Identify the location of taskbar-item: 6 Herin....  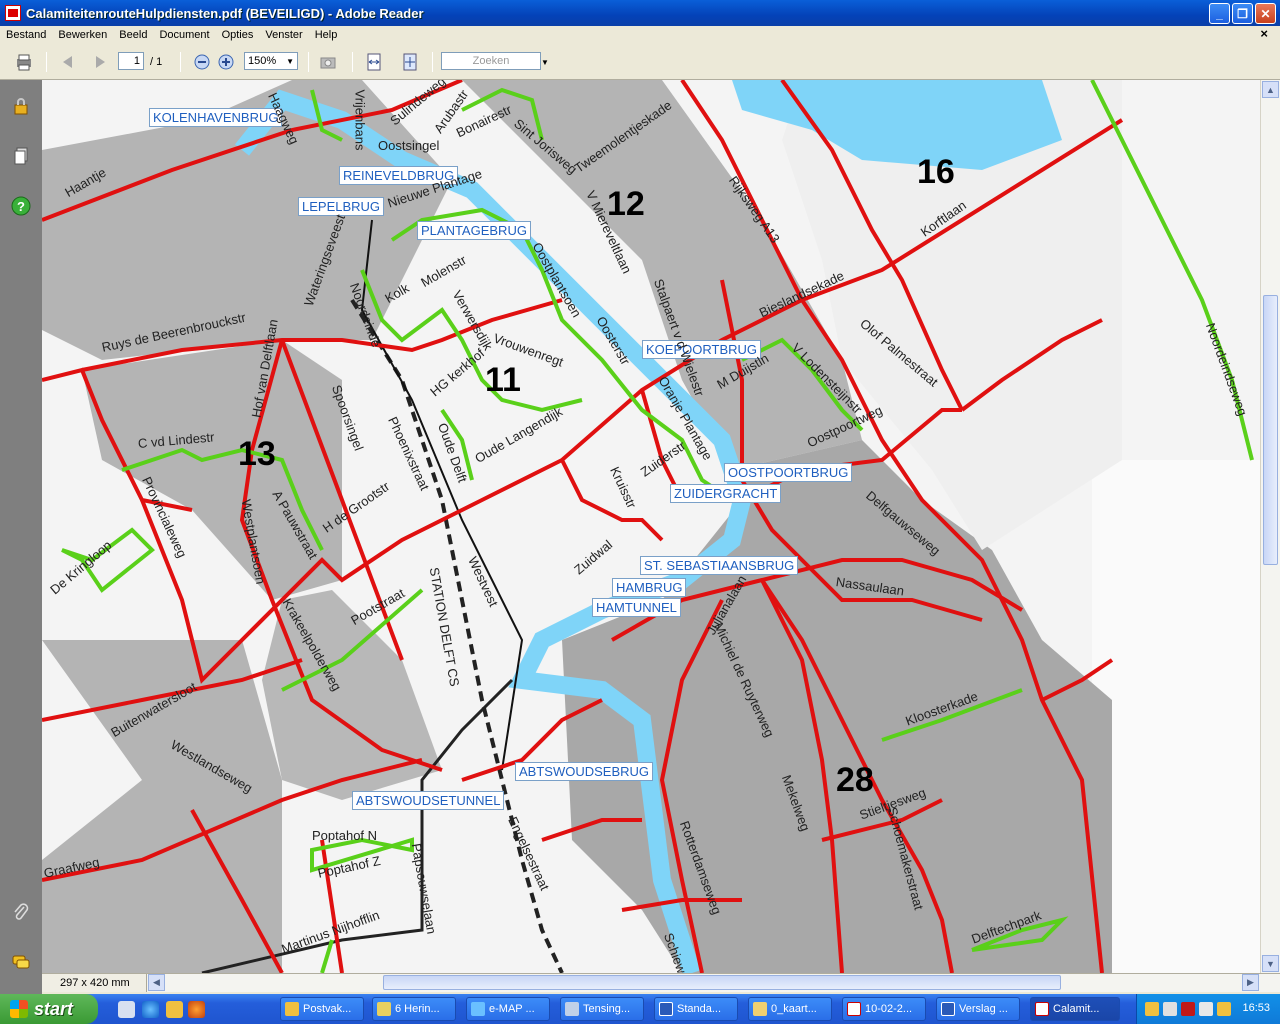
(414, 1009).